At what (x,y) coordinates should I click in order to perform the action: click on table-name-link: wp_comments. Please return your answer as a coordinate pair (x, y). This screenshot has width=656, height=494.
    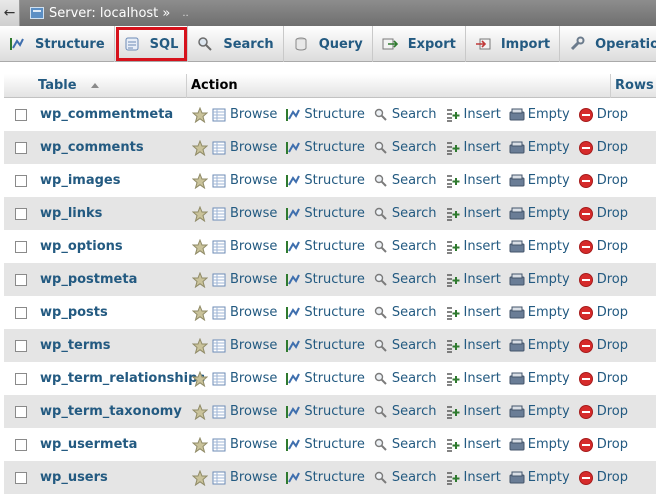
    Looking at the image, I should click on (116, 147).